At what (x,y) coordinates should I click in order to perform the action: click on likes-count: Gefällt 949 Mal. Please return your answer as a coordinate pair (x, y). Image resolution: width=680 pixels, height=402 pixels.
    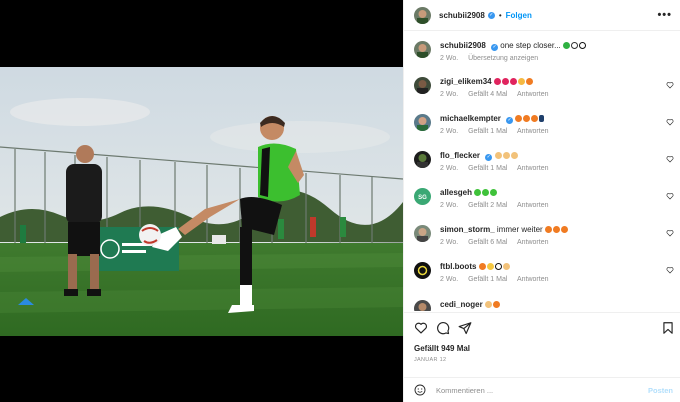
    Looking at the image, I should click on (442, 348).